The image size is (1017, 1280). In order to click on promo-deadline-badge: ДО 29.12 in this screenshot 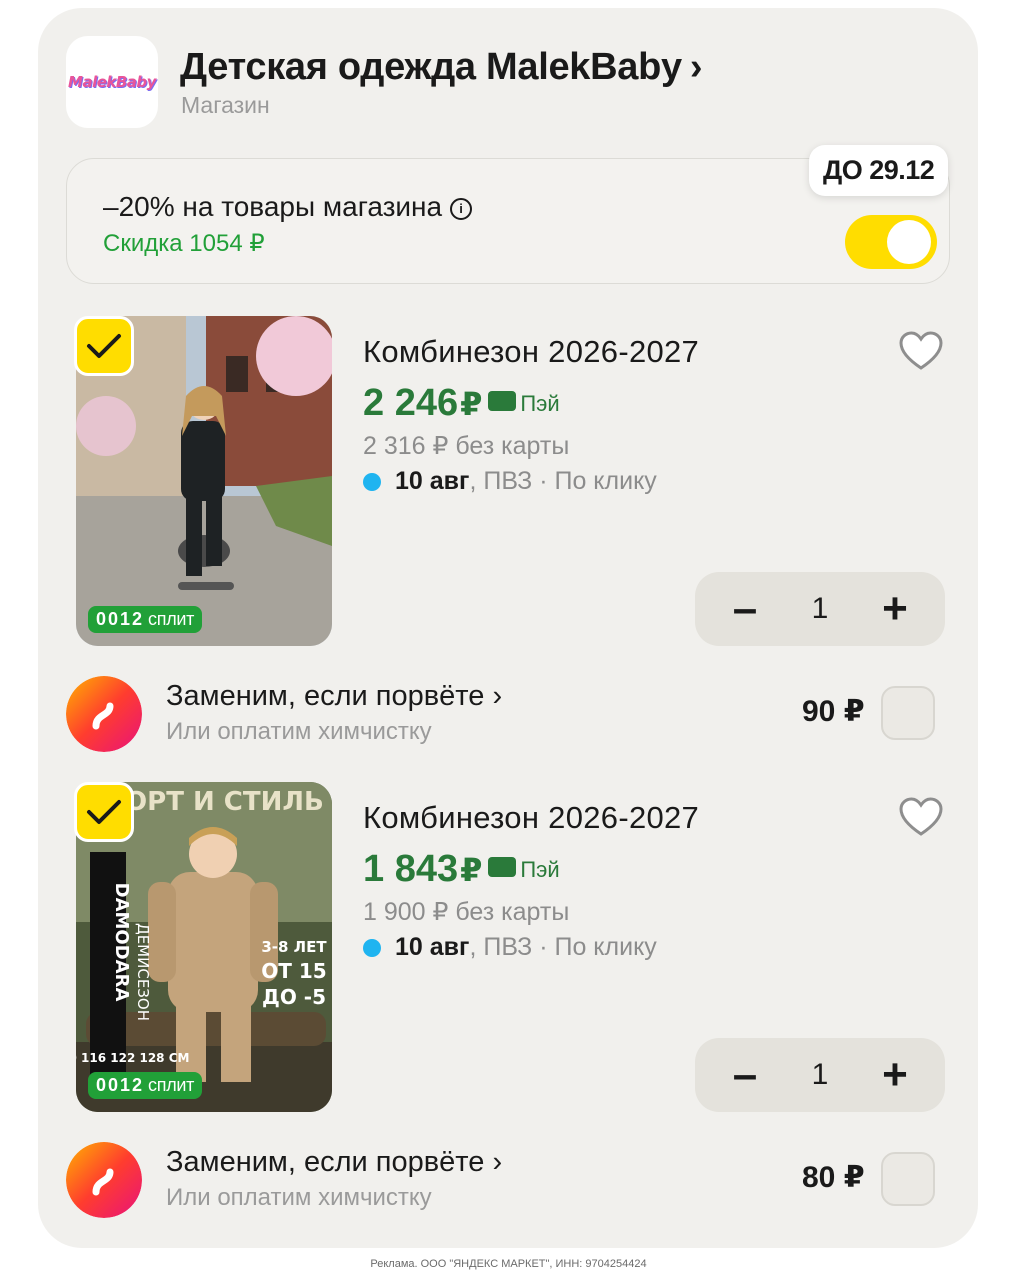, I will do `click(879, 170)`.